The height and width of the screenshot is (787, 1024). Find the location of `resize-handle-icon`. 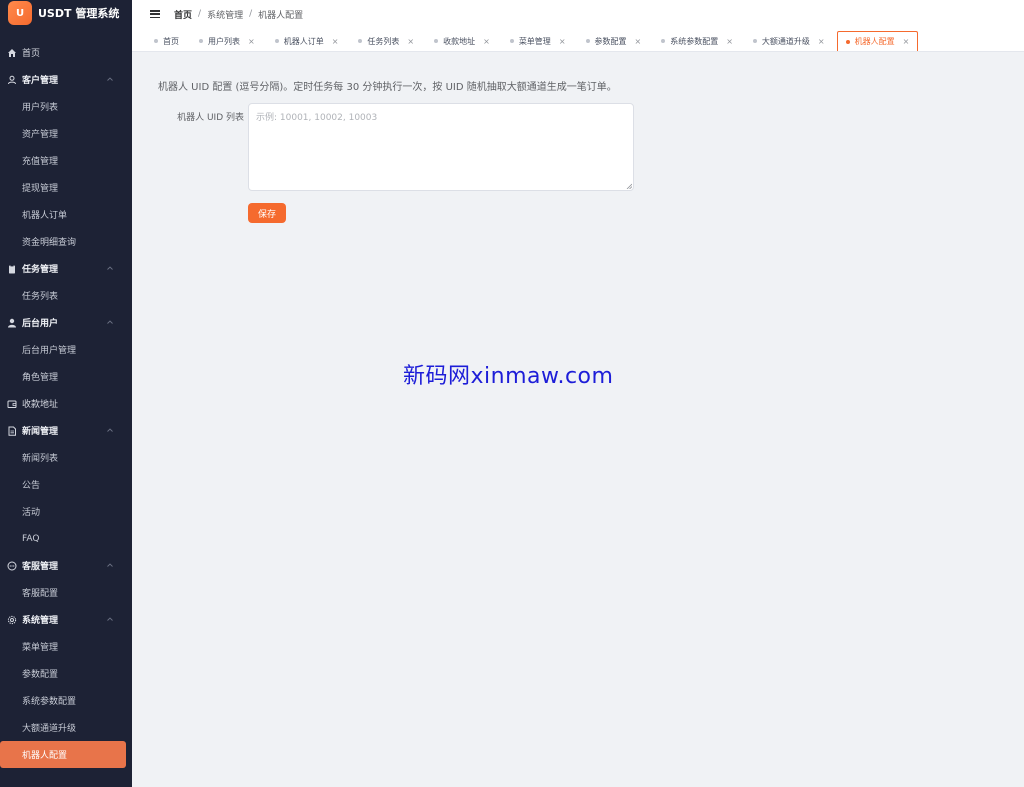

resize-handle-icon is located at coordinates (629, 186).